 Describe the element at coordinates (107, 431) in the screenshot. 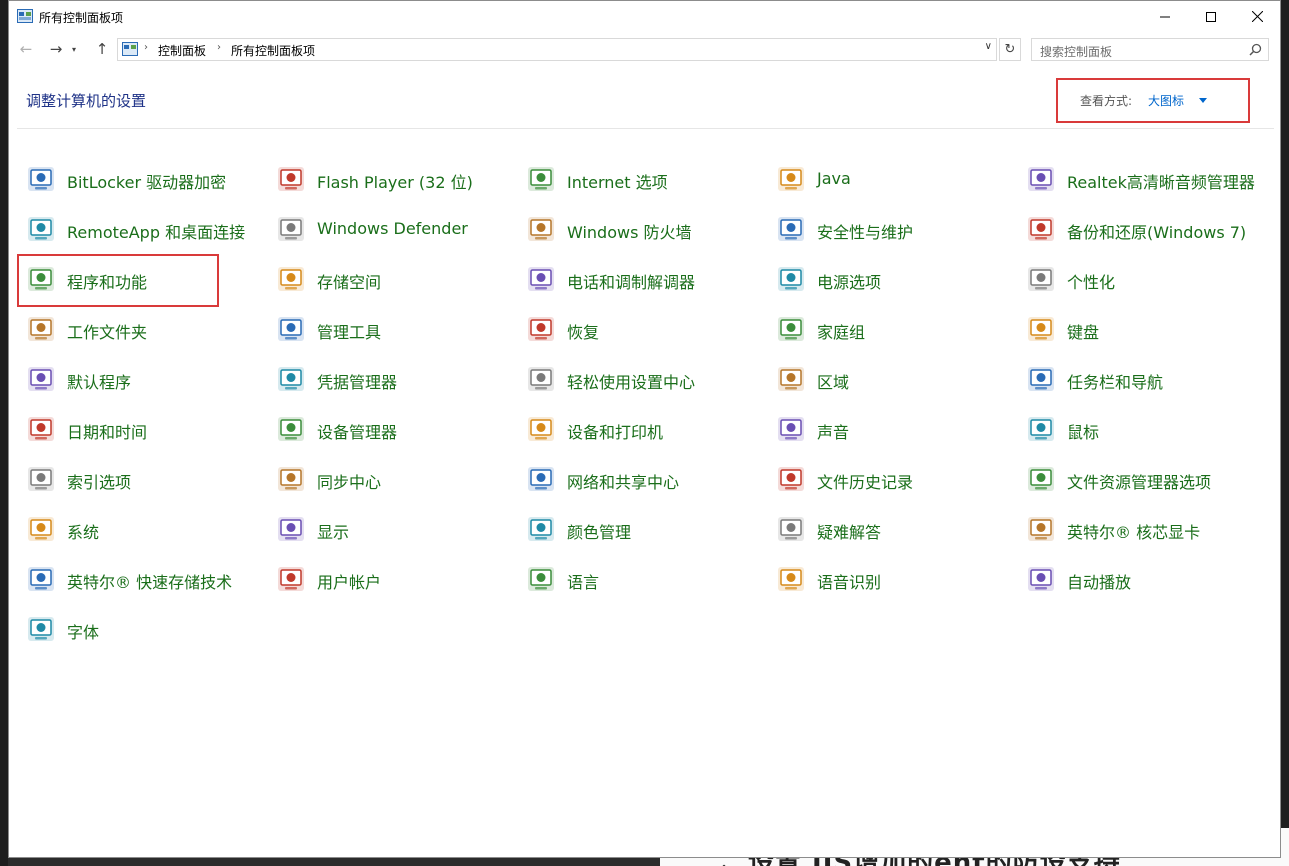

I see `control-panel-item-label: 日期和时间` at that location.